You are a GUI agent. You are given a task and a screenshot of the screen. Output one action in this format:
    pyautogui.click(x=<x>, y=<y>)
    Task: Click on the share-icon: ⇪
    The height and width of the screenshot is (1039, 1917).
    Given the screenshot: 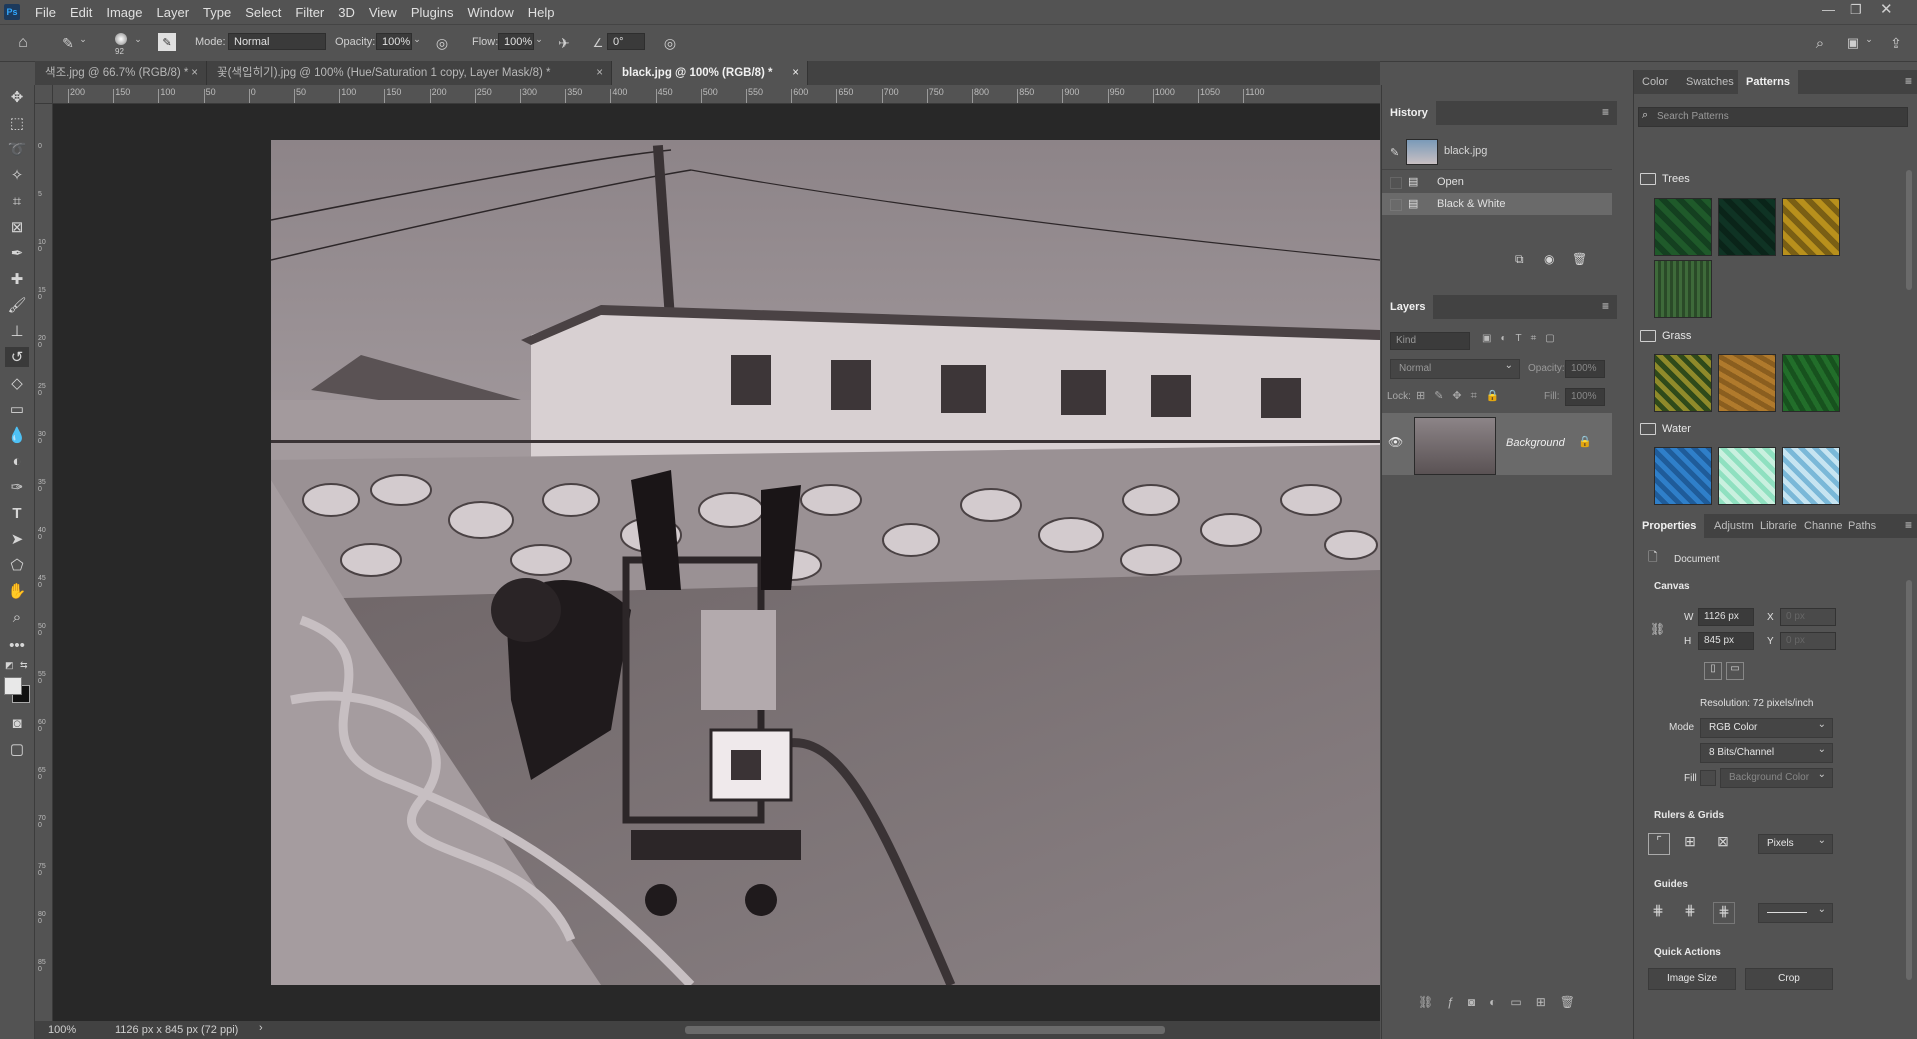 What is the action you would take?
    pyautogui.click(x=1896, y=43)
    